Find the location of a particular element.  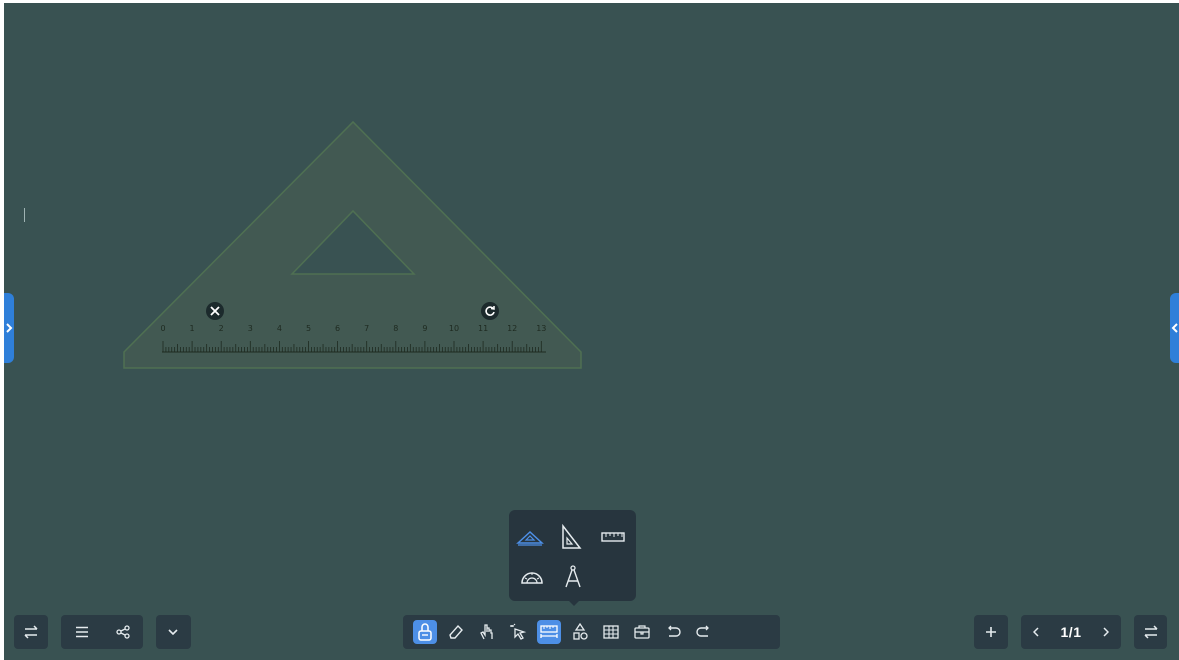

close-icon is located at coordinates (215, 311).